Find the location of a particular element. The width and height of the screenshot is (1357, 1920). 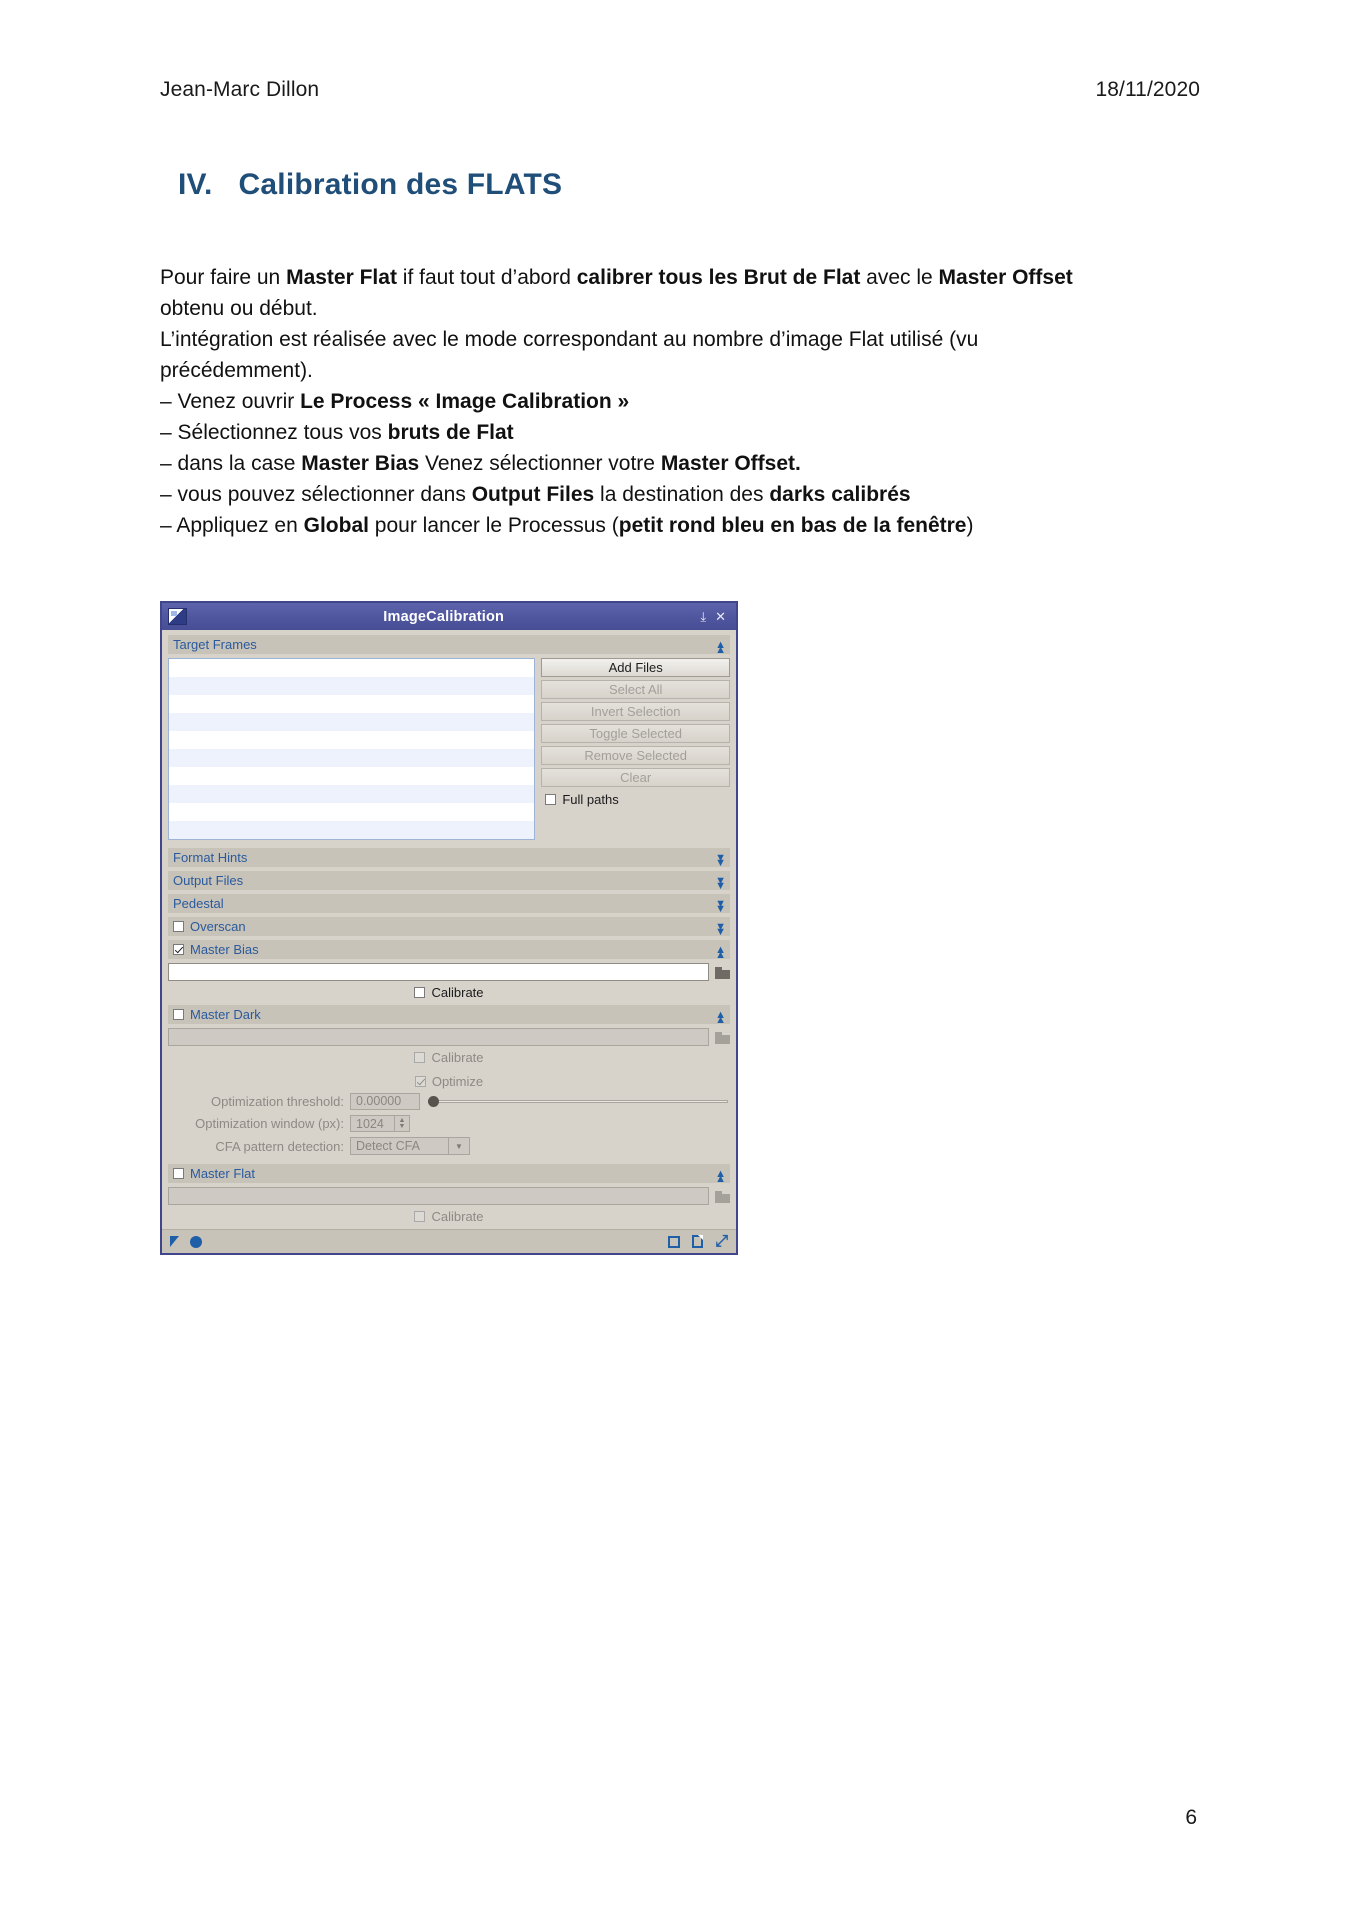

section-header-target-frames: Target Frames ▲ ▲ is located at coordinates (449, 645).